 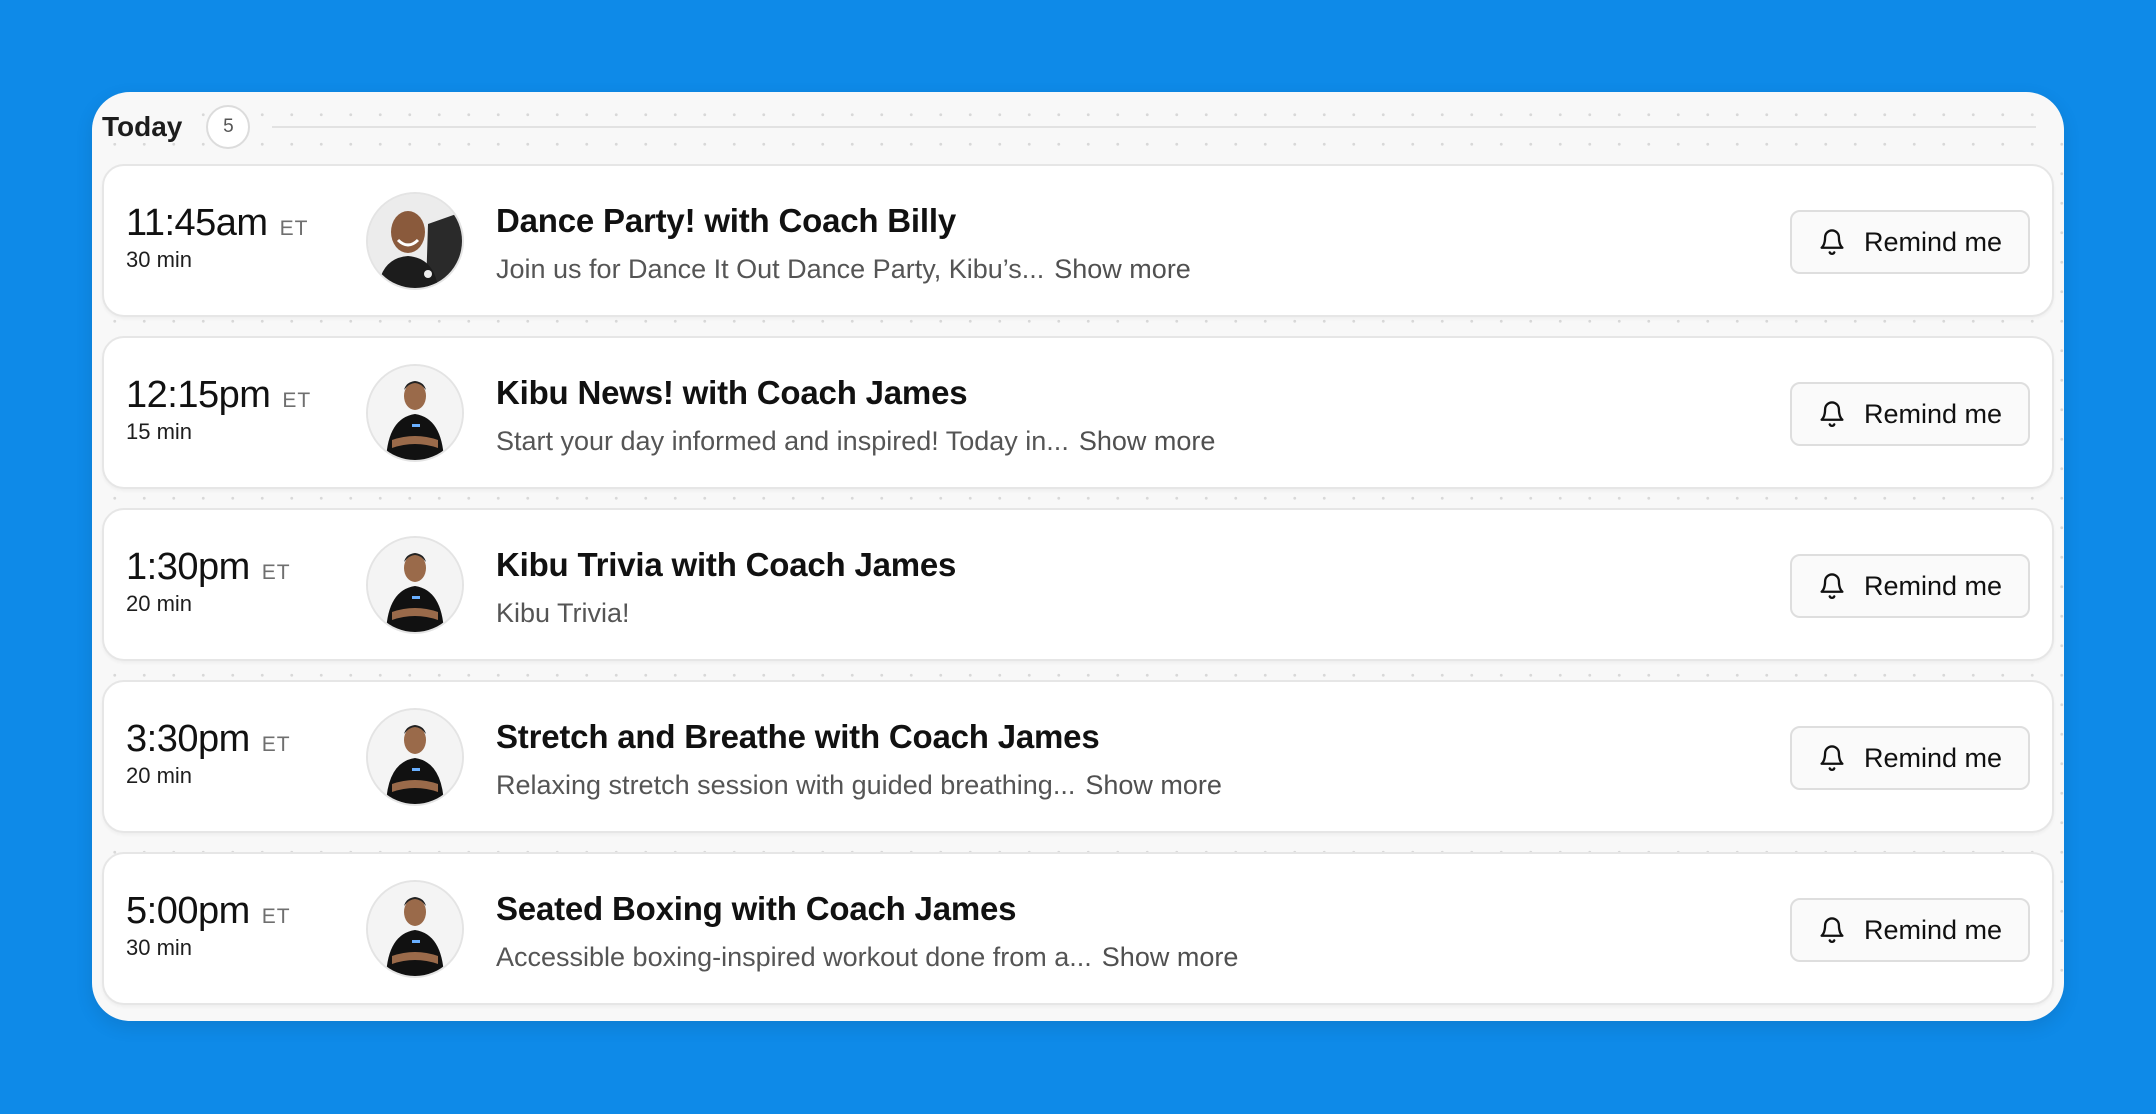 What do you see at coordinates (563, 613) in the screenshot?
I see `session-description: Kibu Trivia!` at bounding box center [563, 613].